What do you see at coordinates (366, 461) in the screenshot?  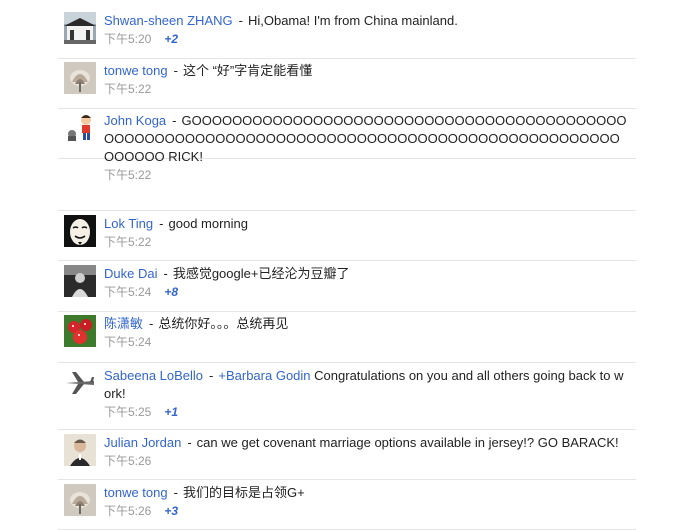 I see `comment-meta: 下午5:26` at bounding box center [366, 461].